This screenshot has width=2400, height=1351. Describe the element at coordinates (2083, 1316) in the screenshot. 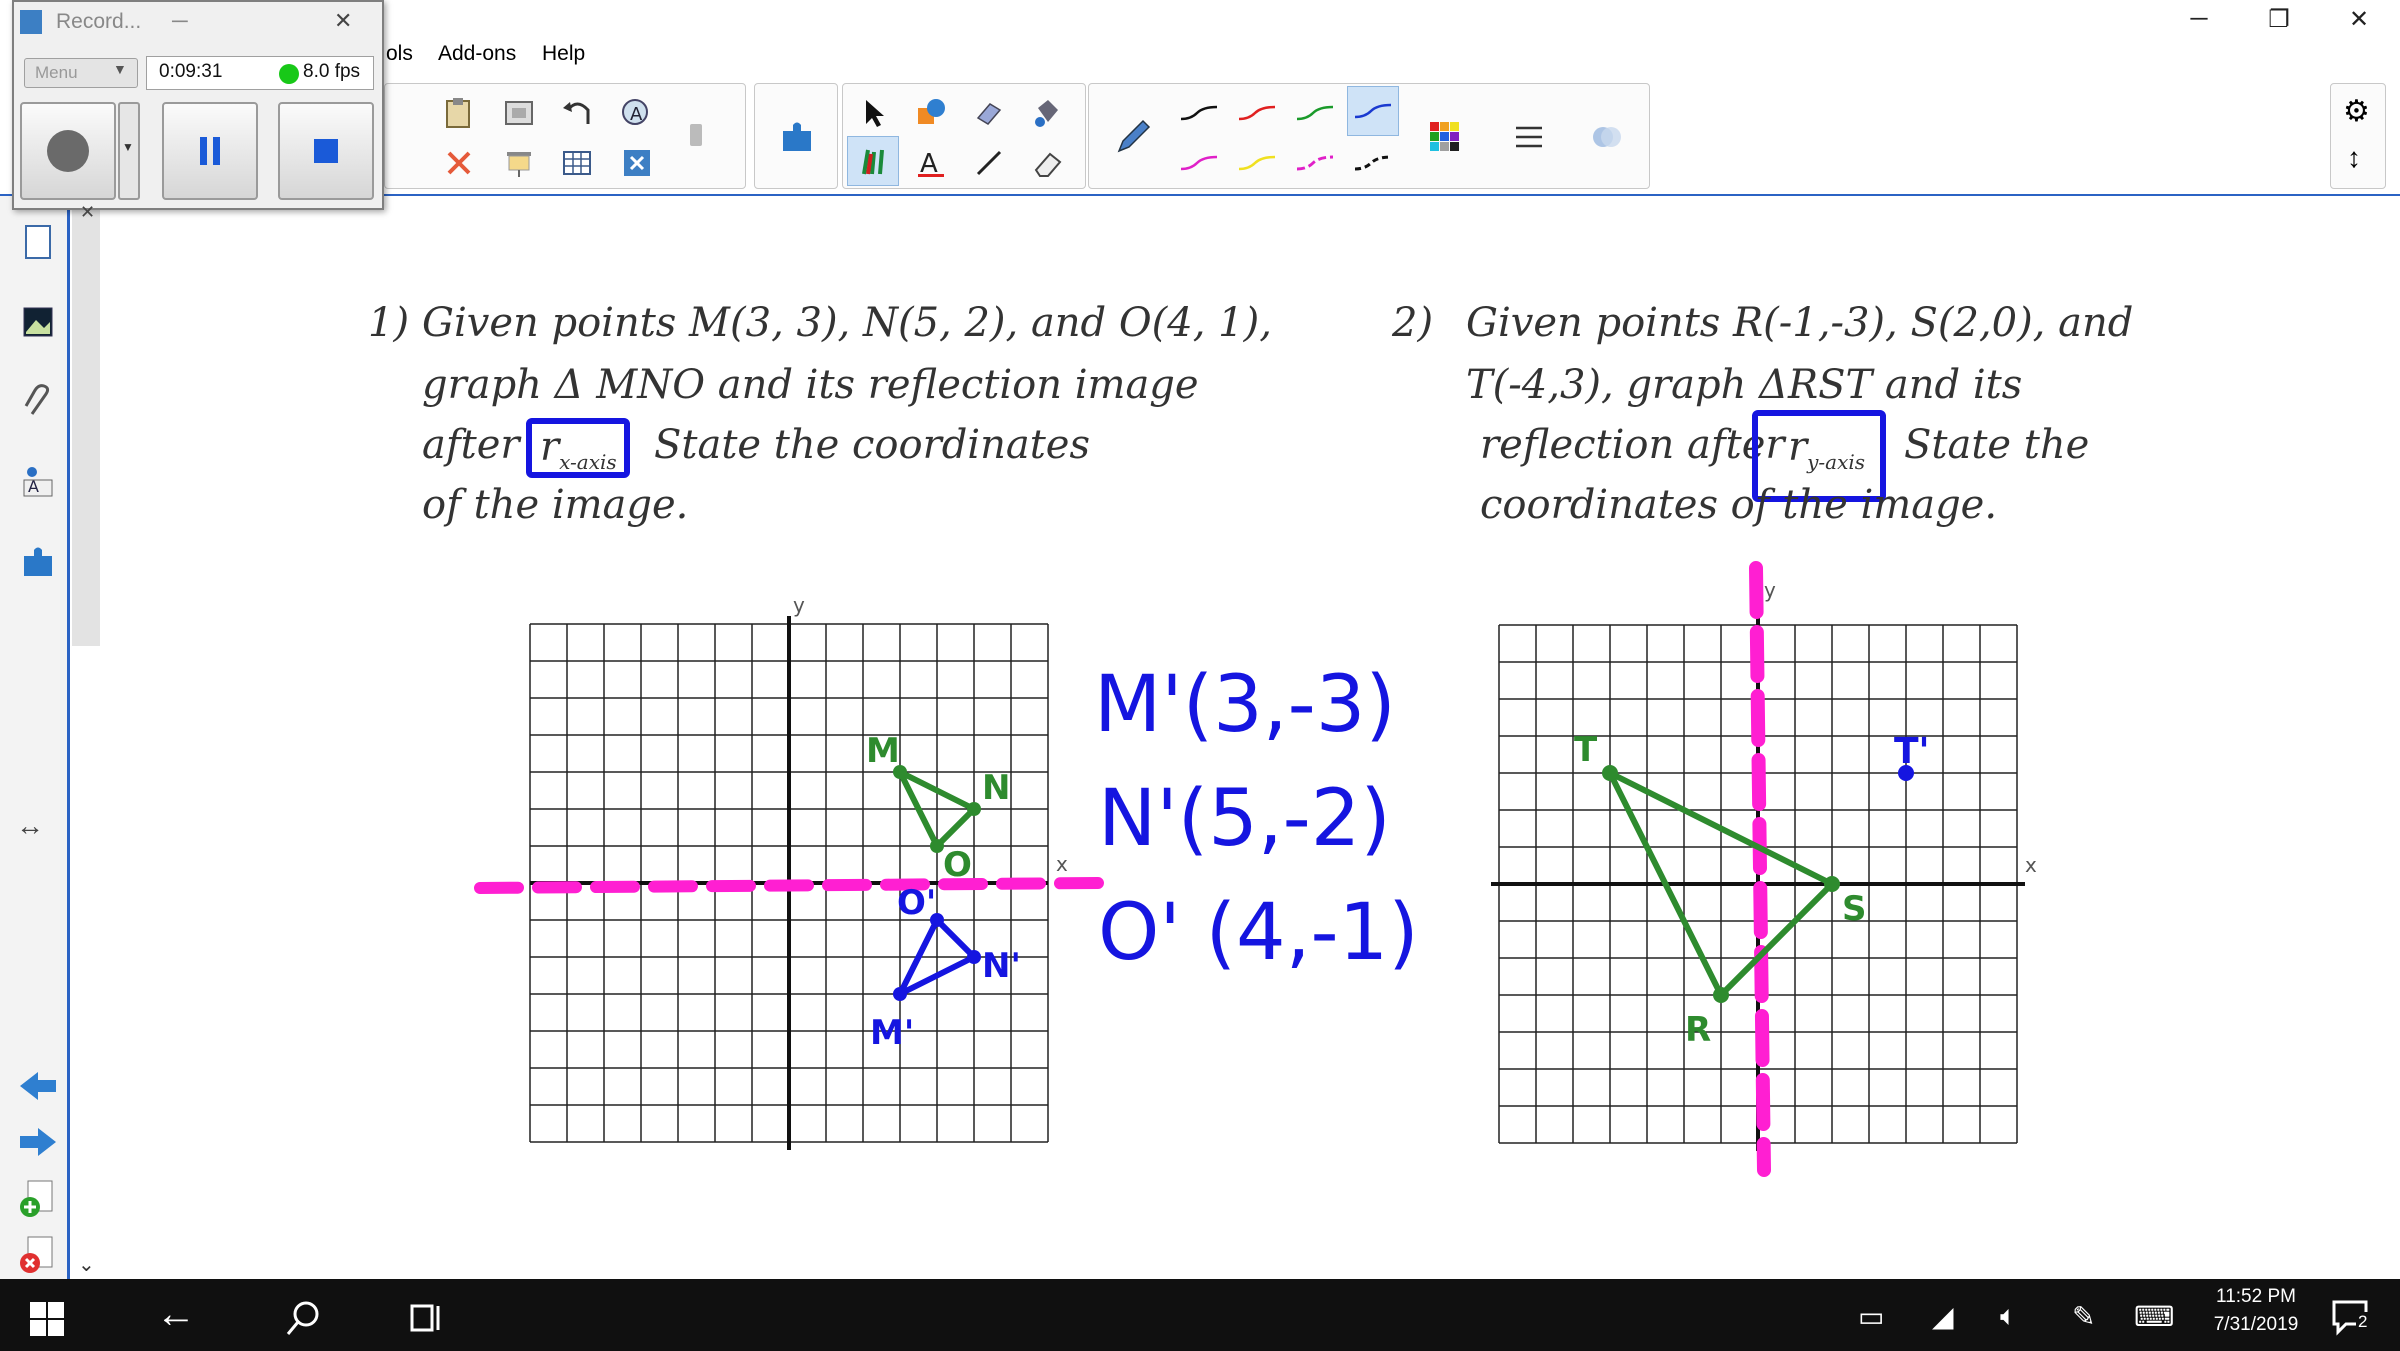

I see `pen-ink-icon: ✎` at that location.